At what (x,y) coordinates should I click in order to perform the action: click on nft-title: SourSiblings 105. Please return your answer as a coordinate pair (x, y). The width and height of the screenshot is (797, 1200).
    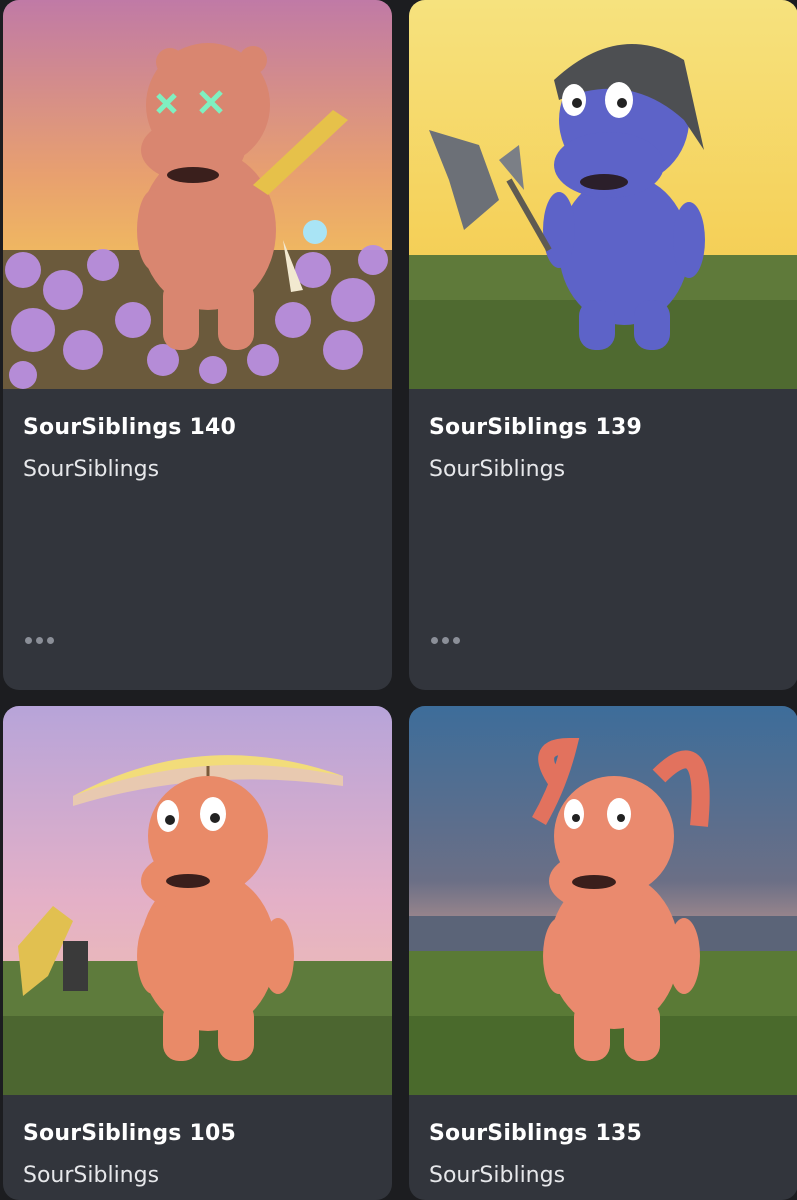
    Looking at the image, I should click on (129, 1133).